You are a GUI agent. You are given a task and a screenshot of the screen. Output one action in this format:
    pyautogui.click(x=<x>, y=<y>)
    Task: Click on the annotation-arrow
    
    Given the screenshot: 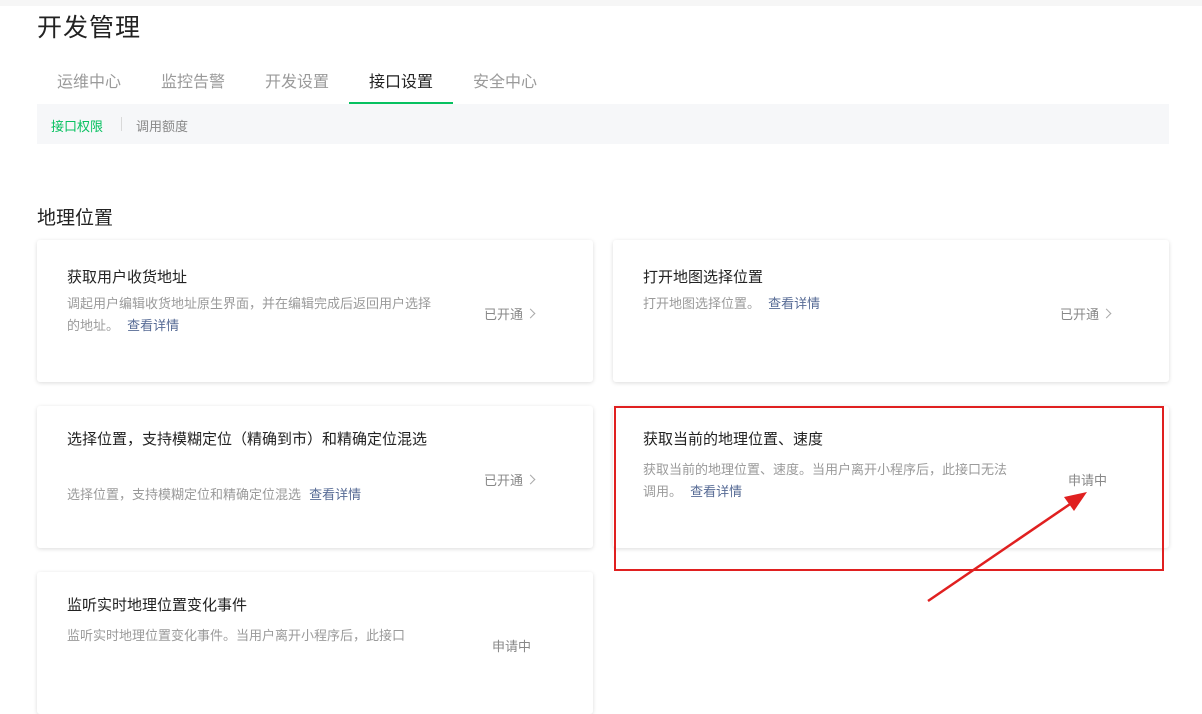 What is the action you would take?
    pyautogui.click(x=1007, y=547)
    